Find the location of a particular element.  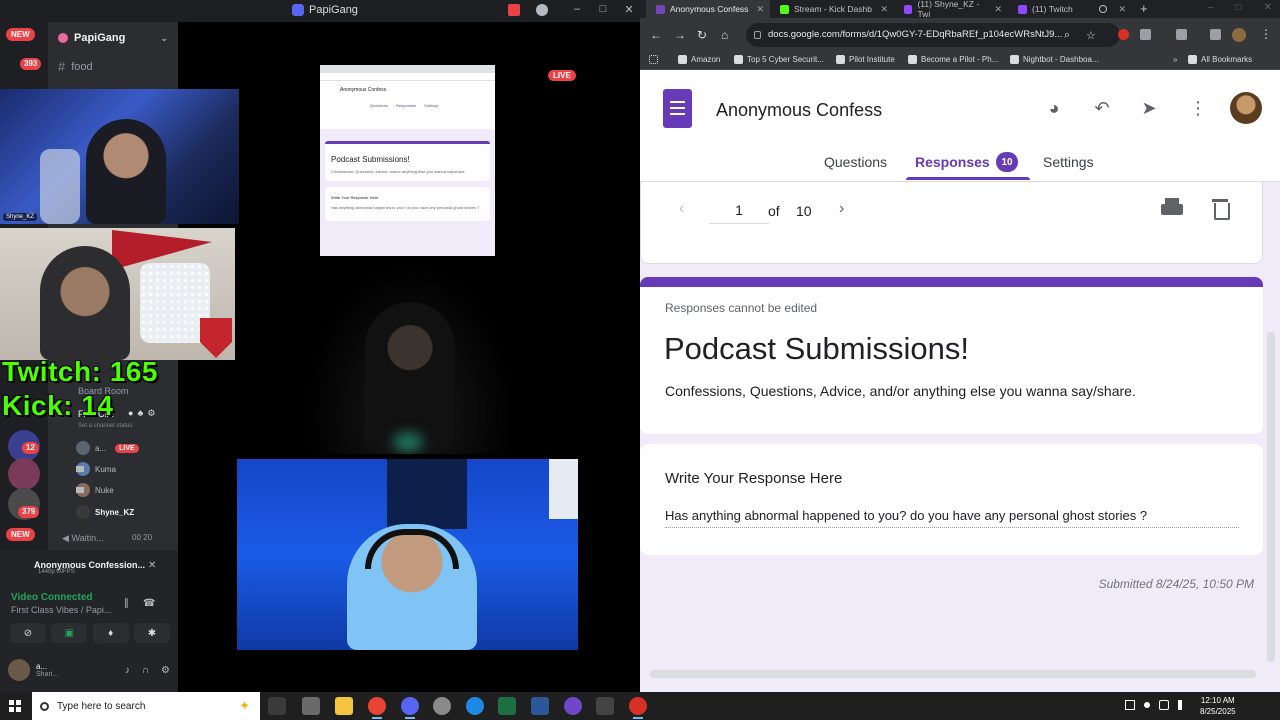

voice-user: Nuke is located at coordinates (121, 490).